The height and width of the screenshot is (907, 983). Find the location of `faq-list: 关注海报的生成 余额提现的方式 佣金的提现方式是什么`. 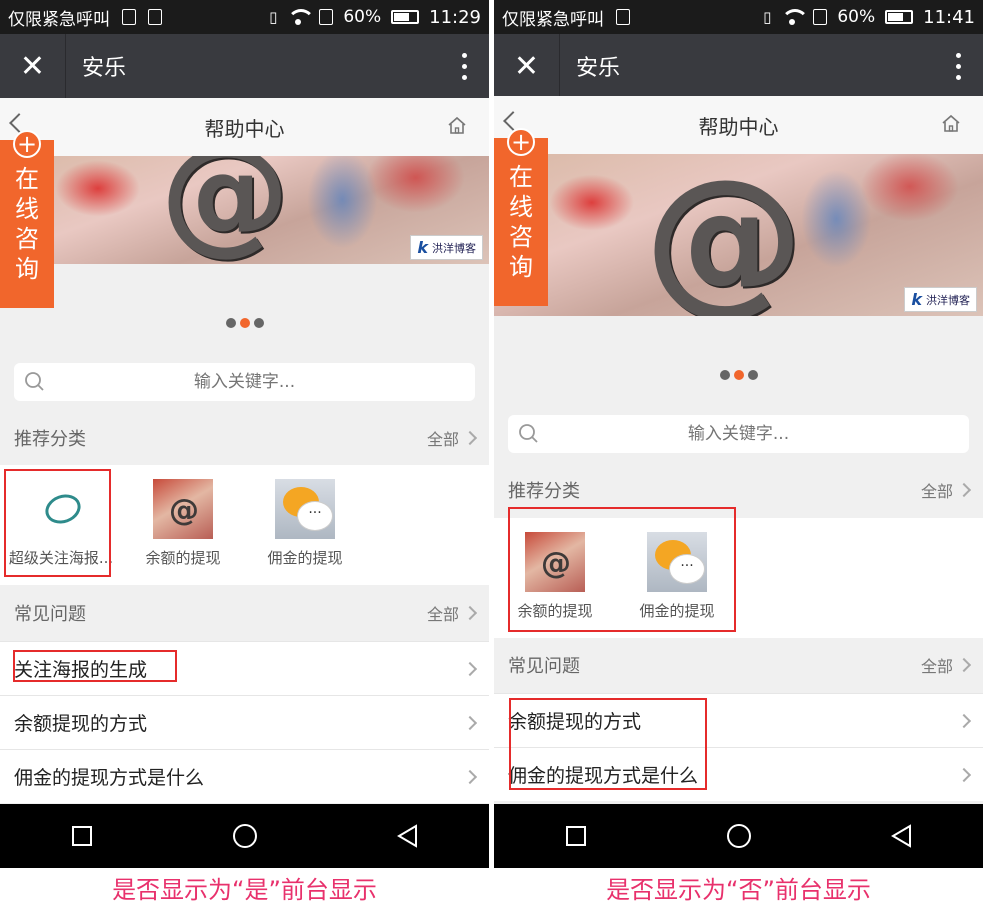

faq-list: 关注海报的生成 余额提现的方式 佣金的提现方式是什么 is located at coordinates (244, 722).